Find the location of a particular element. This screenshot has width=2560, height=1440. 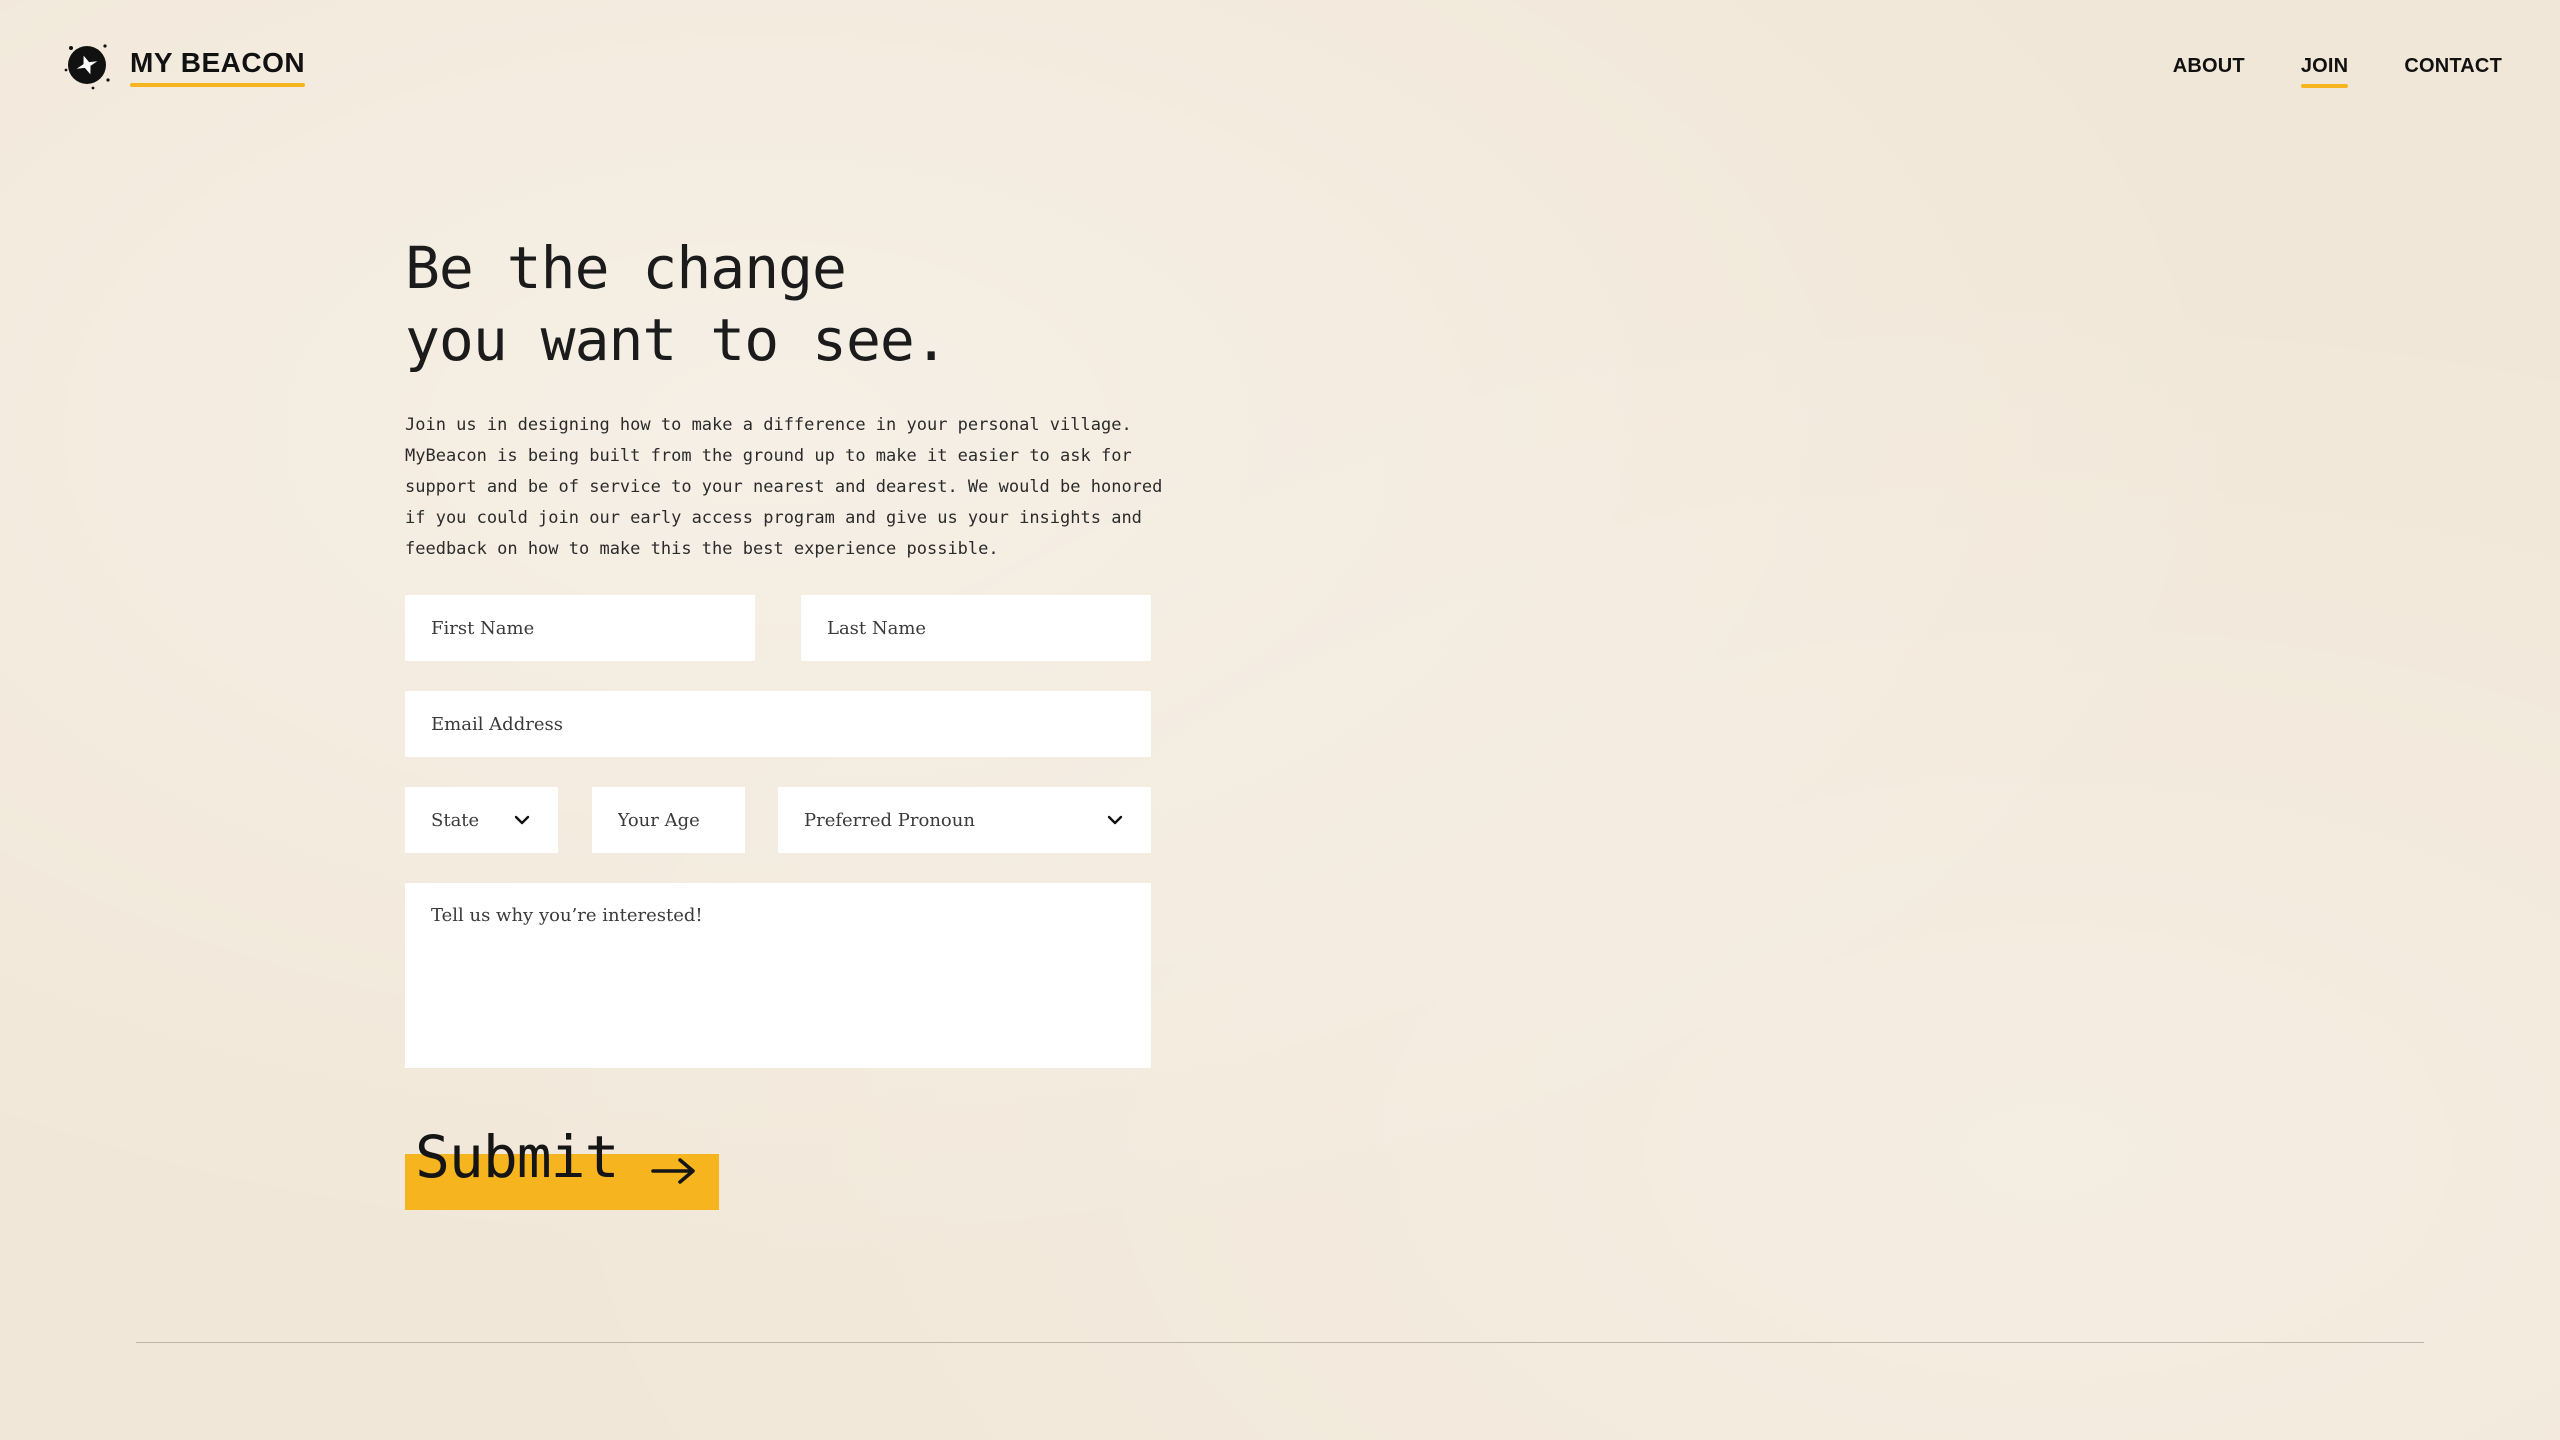

main-nav: ABOUT JOIN CONTACT is located at coordinates (2337, 71).